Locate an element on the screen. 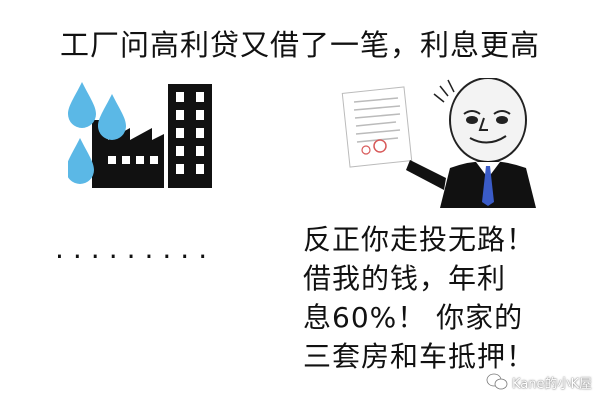 The width and height of the screenshot is (600, 400). meme-face-character is located at coordinates (471, 143).